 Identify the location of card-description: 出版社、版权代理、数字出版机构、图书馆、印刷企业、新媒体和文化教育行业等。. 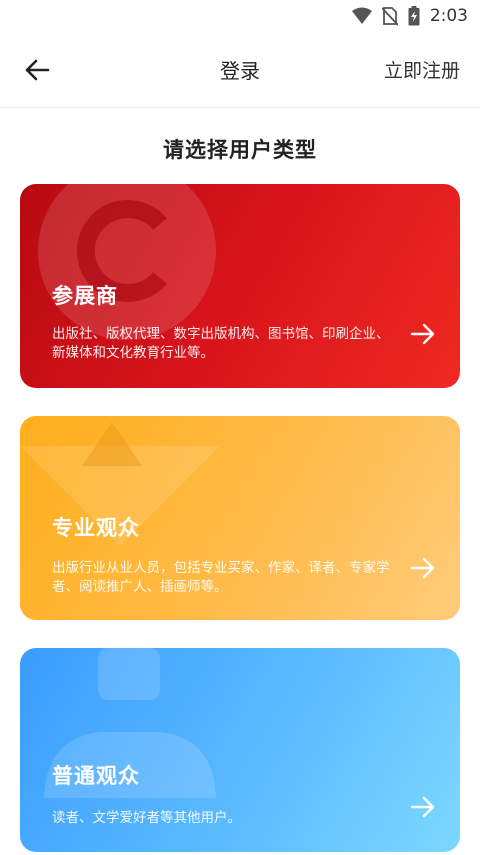
(221, 343).